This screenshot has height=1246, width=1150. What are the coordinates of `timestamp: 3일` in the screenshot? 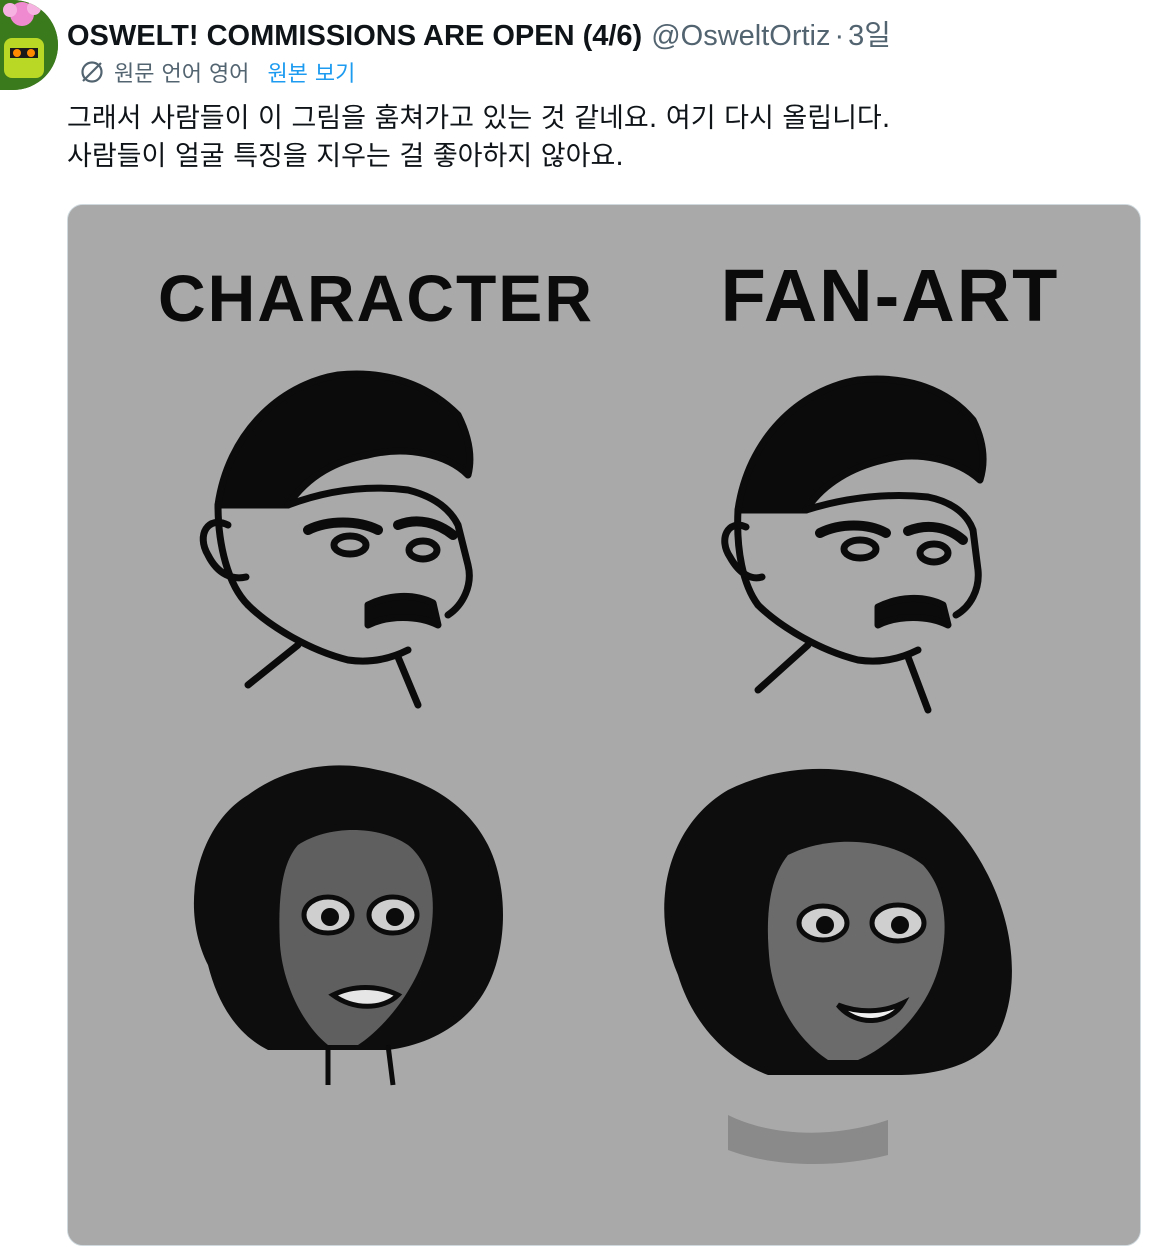 It's located at (869, 33).